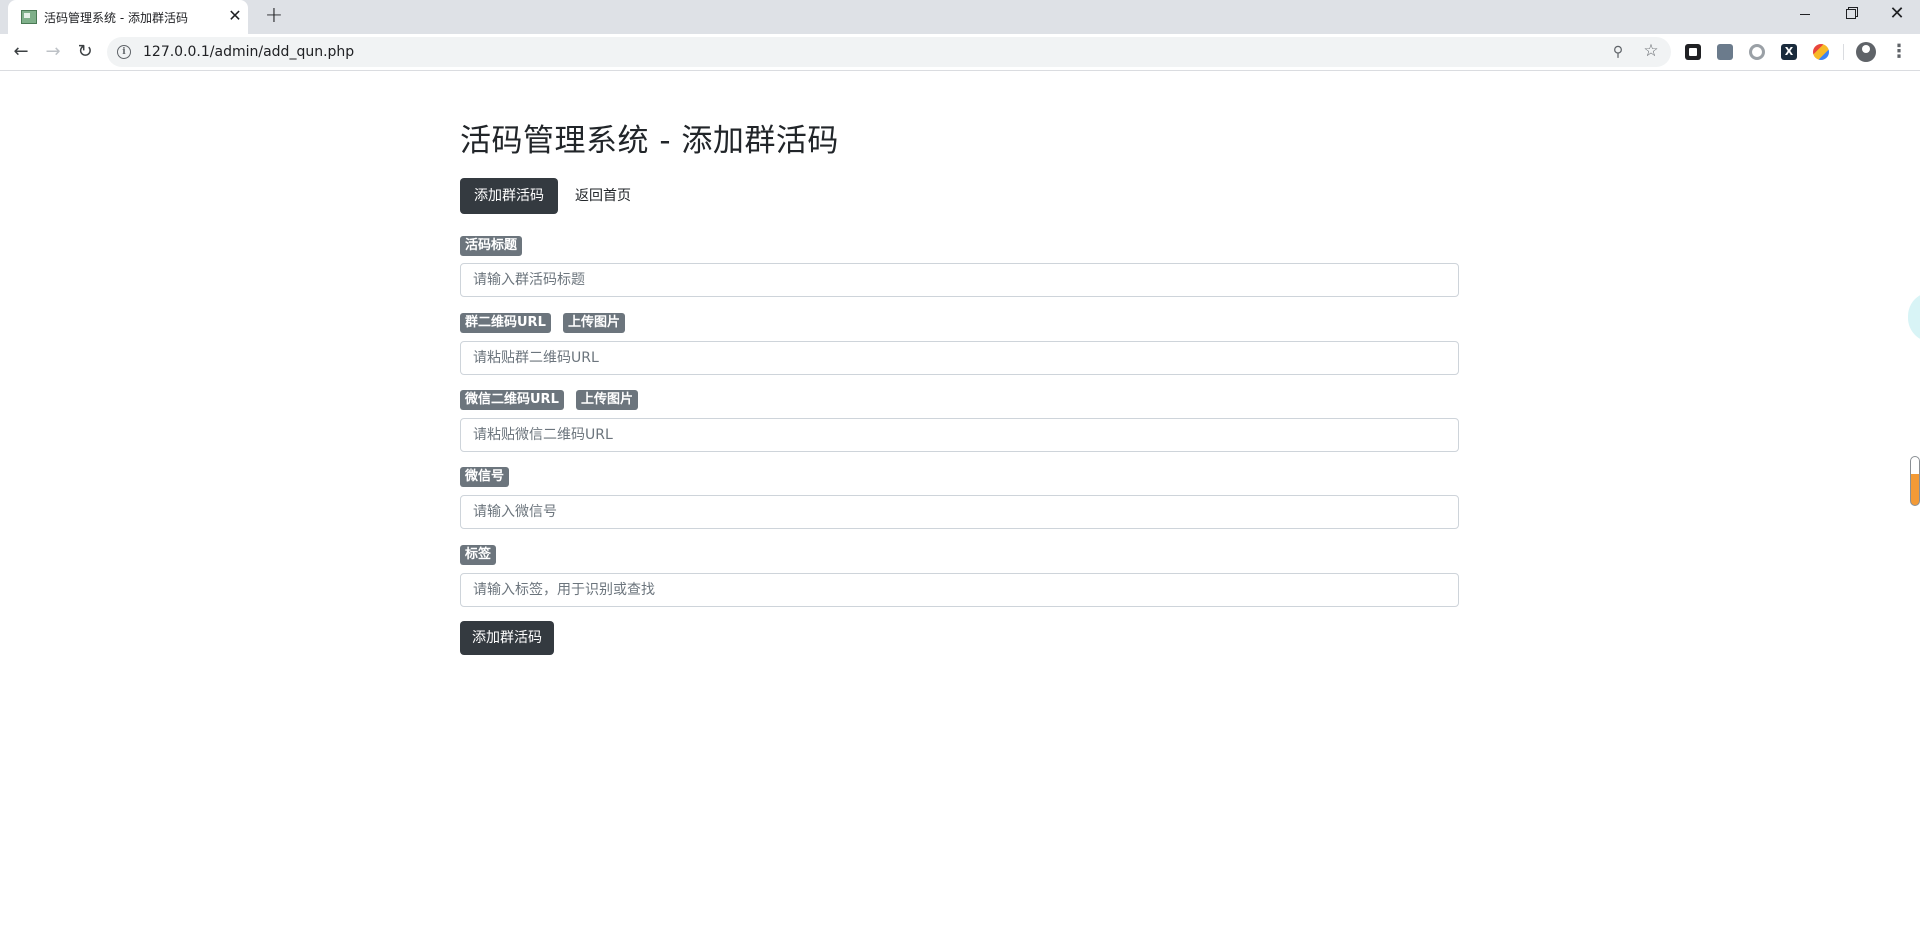  I want to click on page-title: 活码管理系统 - 添加群活码, so click(649, 141).